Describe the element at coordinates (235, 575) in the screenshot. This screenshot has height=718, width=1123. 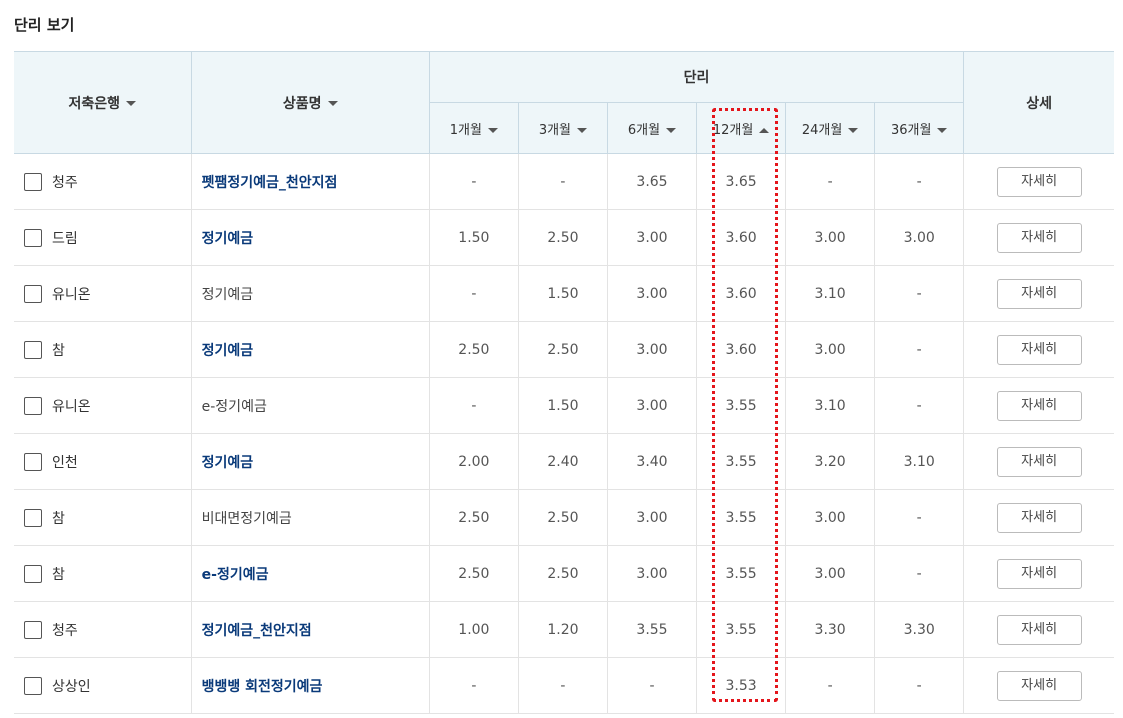
I see `product-link: e-정기예금` at that location.